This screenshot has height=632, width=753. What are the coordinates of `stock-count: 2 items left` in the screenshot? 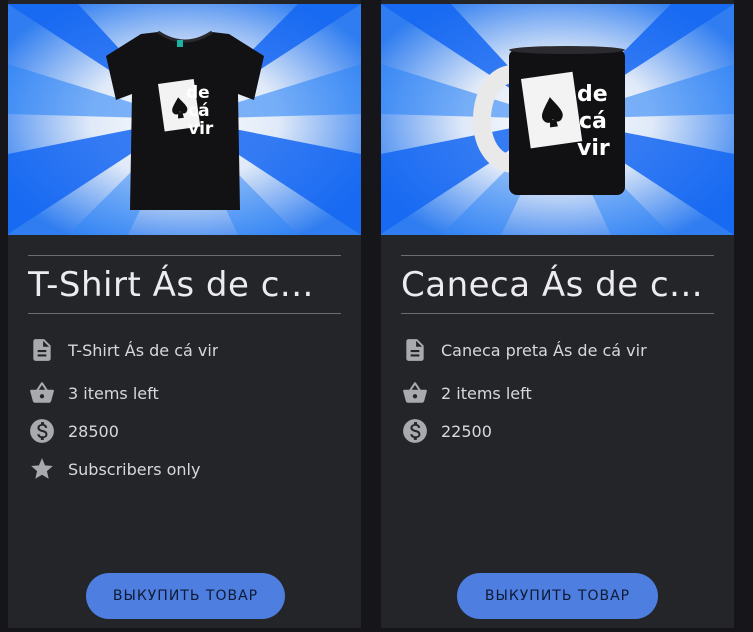 It's located at (486, 393).